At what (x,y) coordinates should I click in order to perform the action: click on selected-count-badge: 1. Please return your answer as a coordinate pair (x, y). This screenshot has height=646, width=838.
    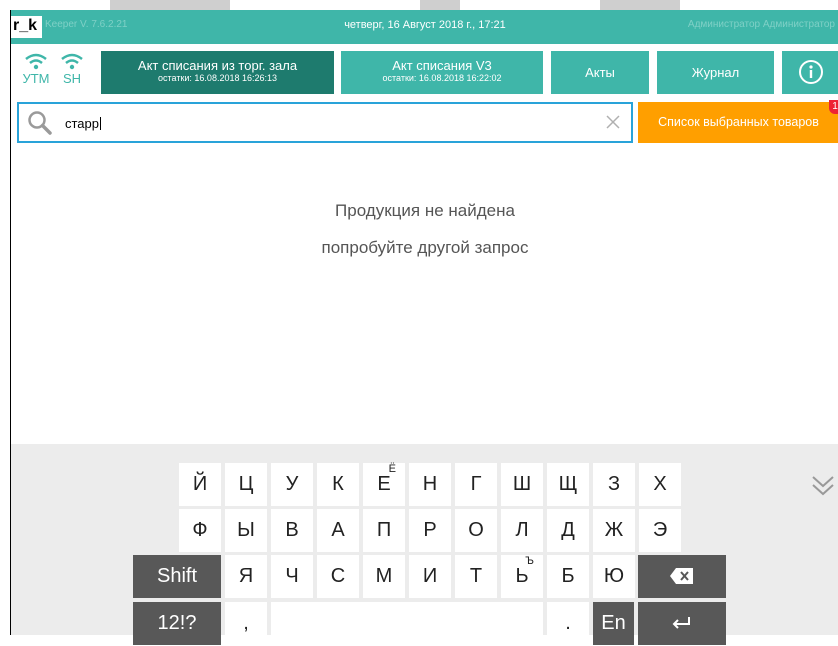
    Looking at the image, I should click on (833, 107).